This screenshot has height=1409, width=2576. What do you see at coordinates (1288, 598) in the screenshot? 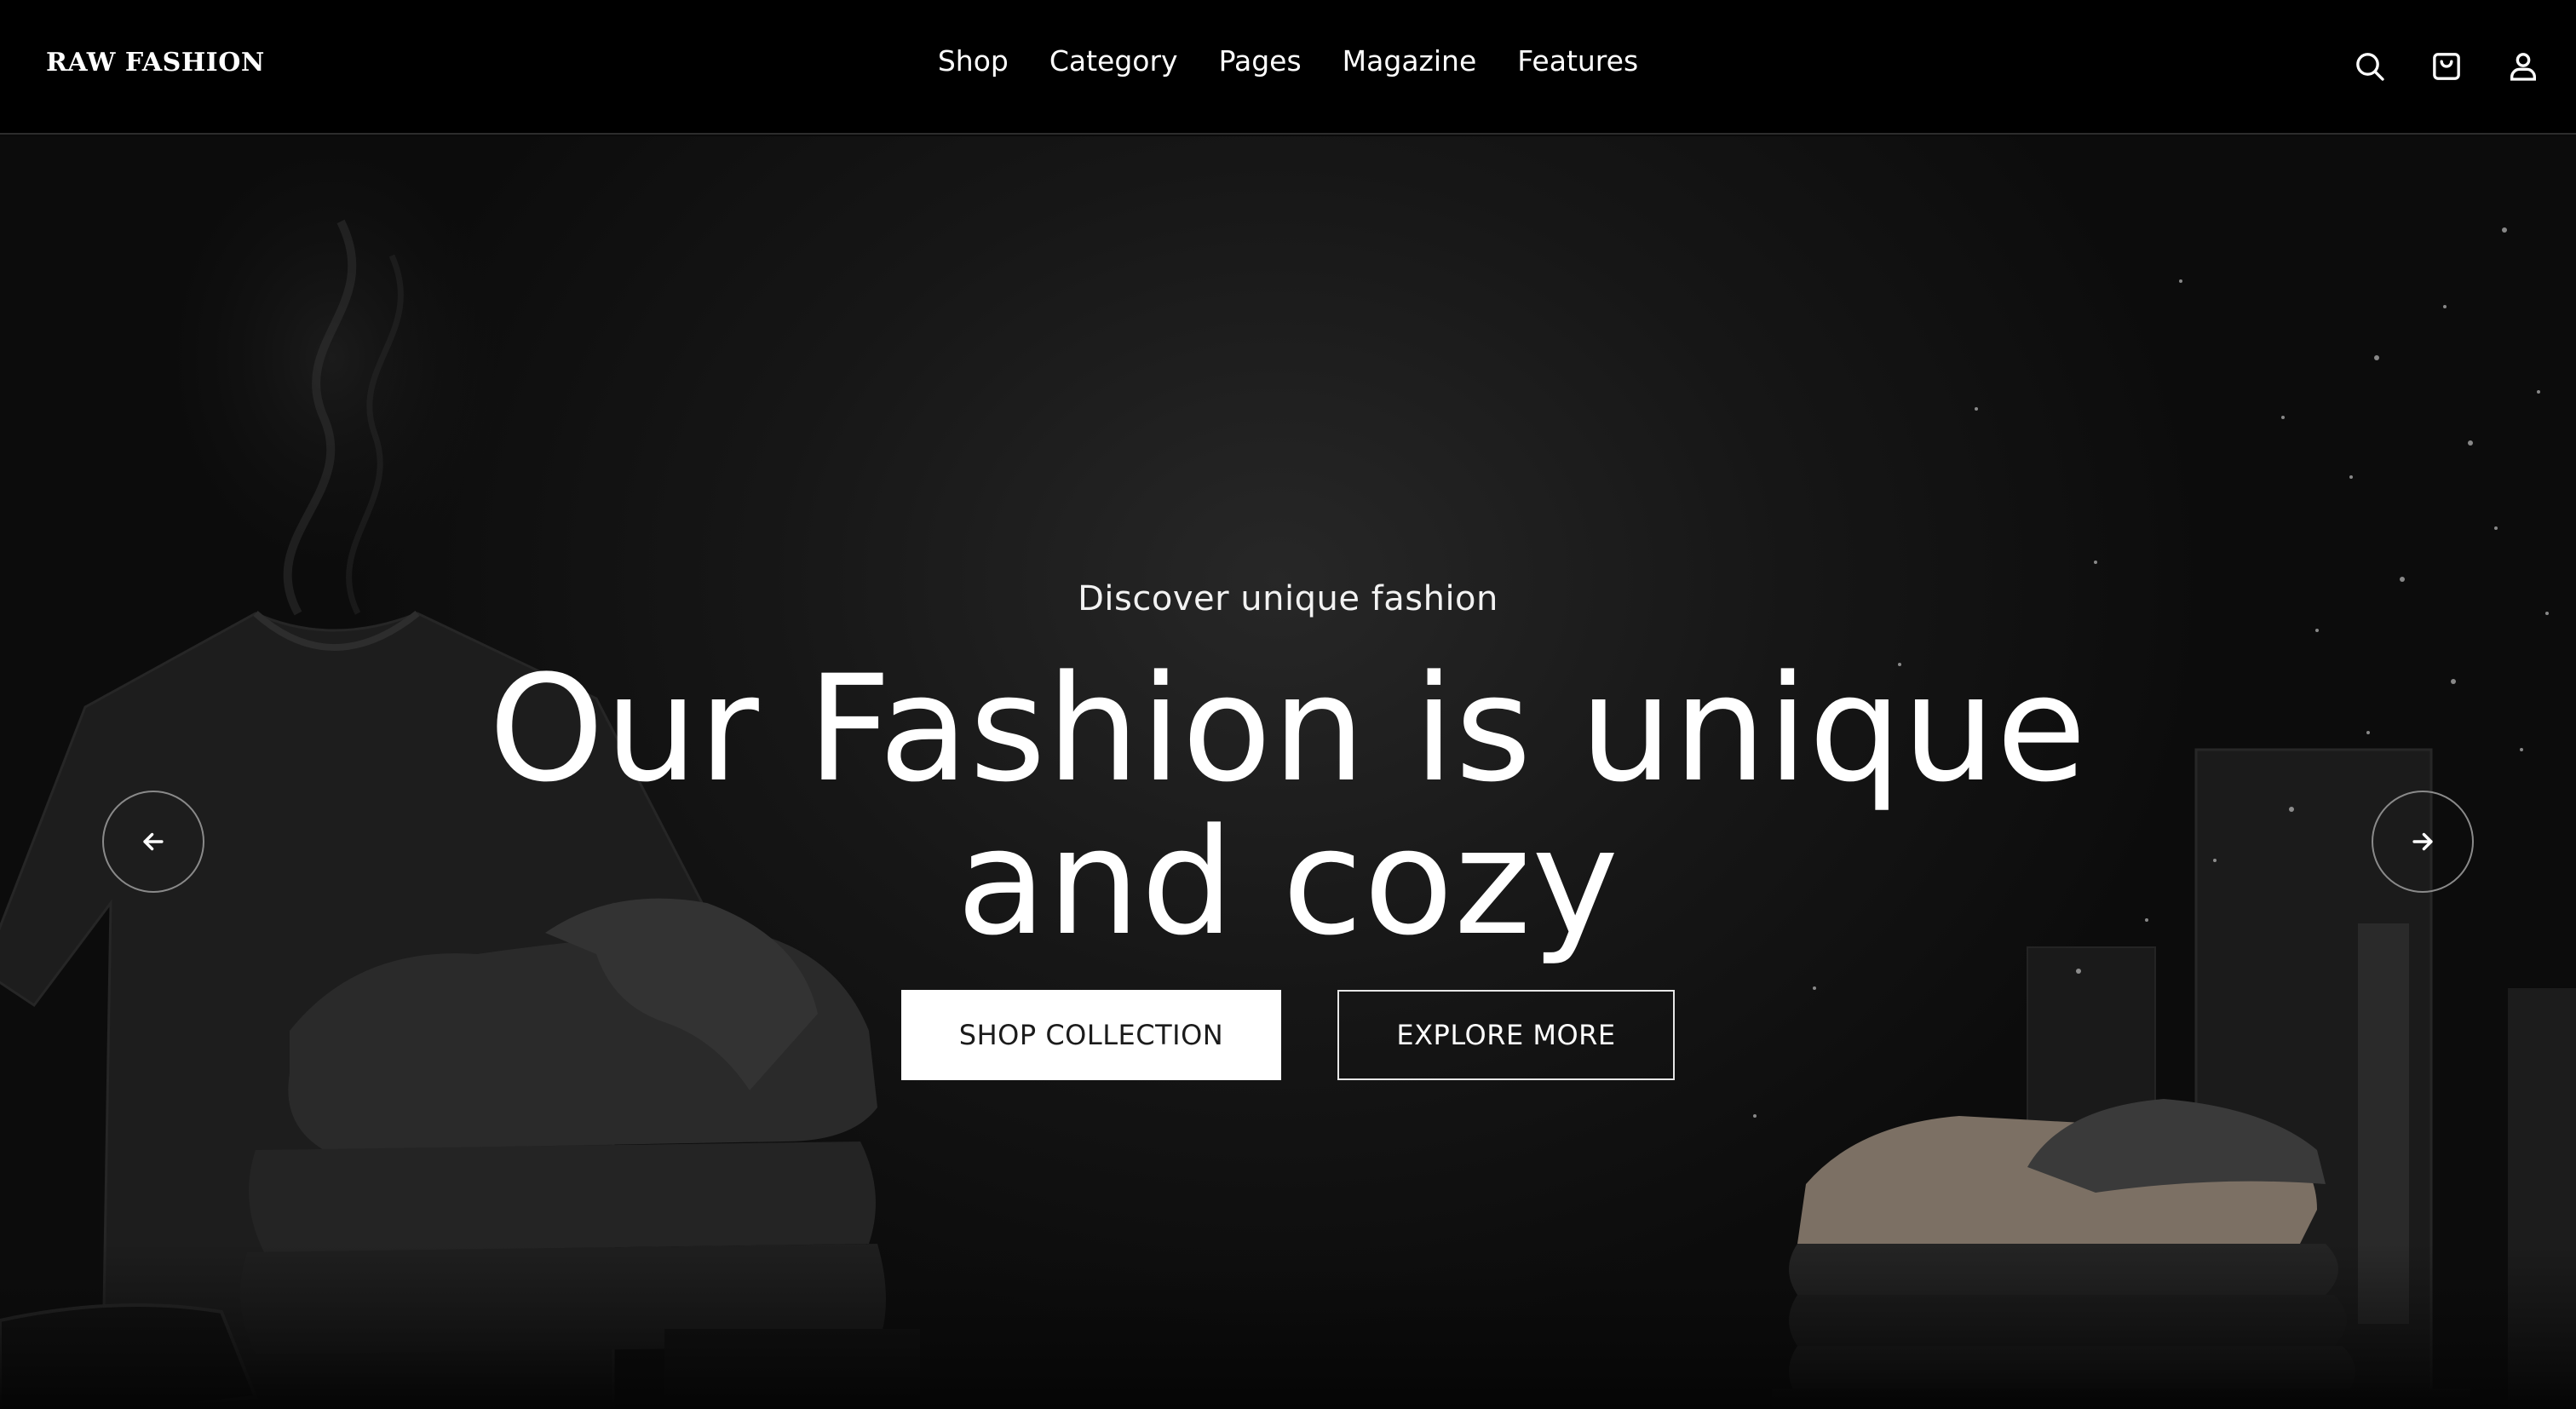
I see `hero-subtitle: Discover unique fashion` at bounding box center [1288, 598].